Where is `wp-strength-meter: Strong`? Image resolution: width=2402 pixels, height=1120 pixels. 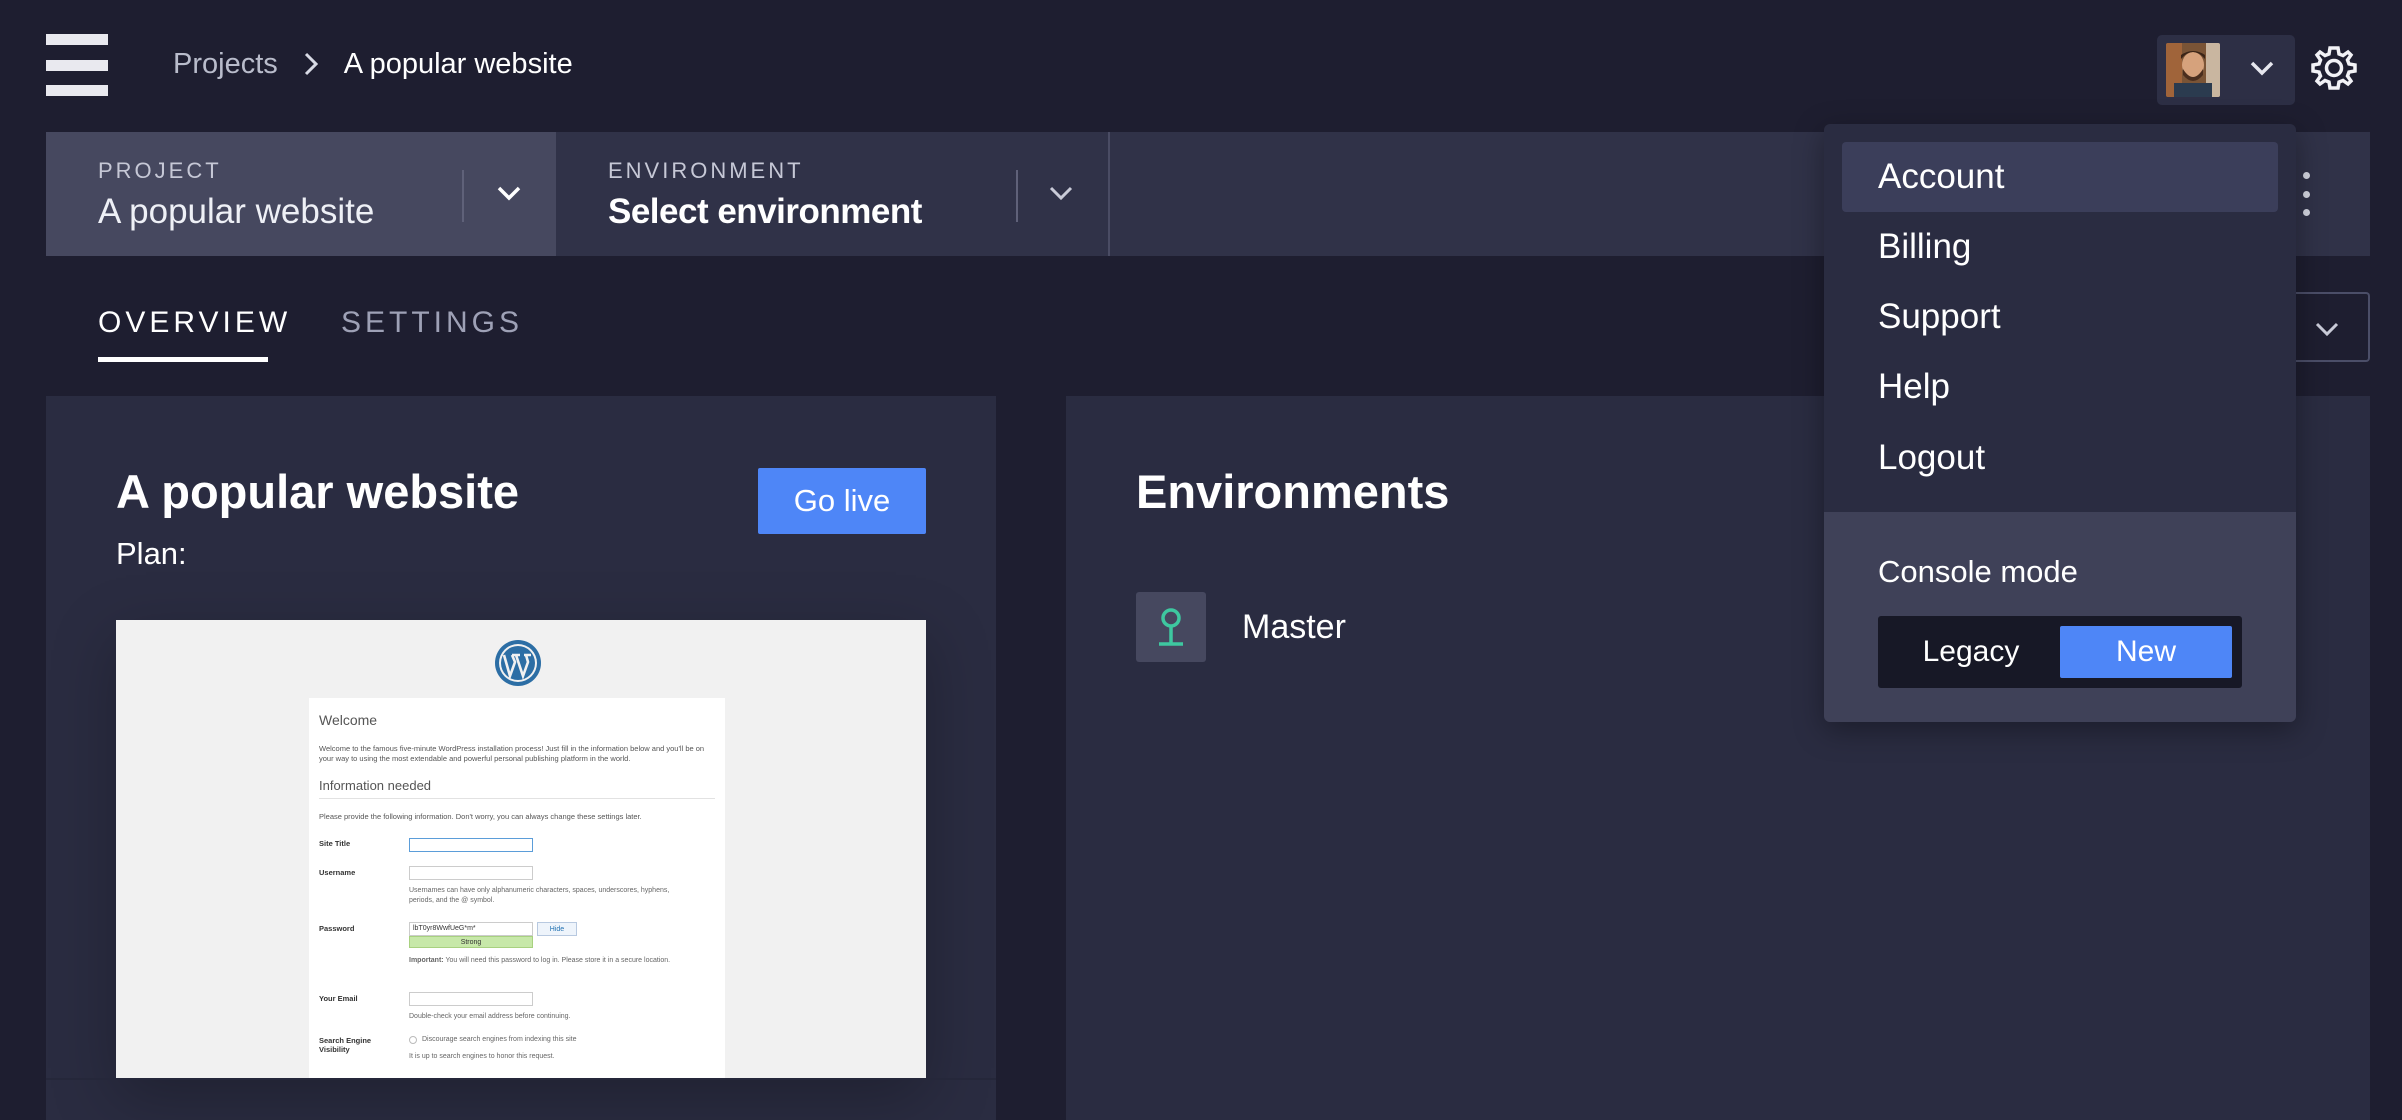 wp-strength-meter: Strong is located at coordinates (471, 942).